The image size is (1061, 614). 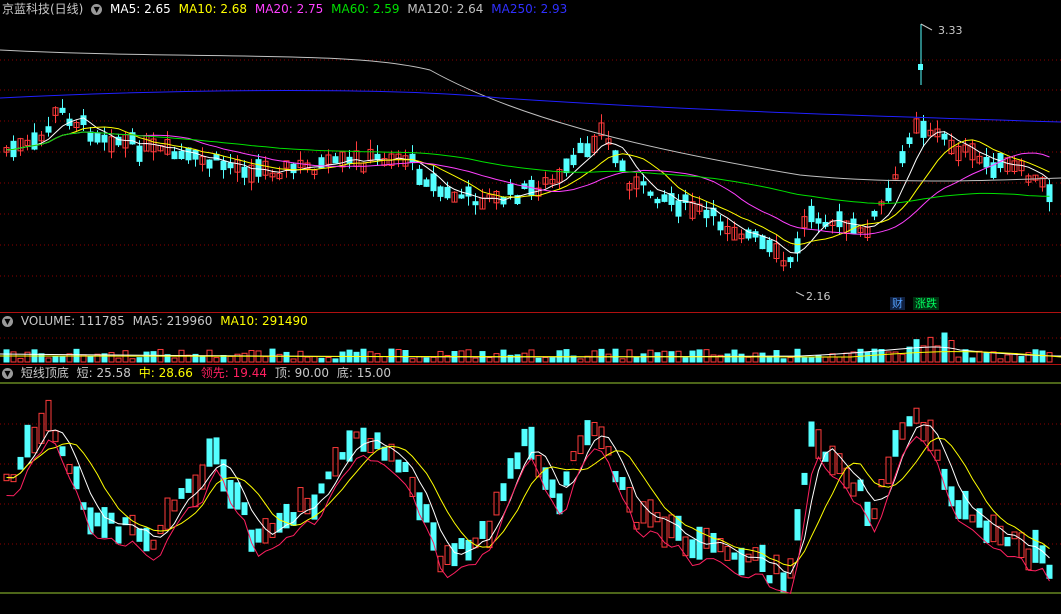 I want to click on leader-line, so click(x=800, y=294).